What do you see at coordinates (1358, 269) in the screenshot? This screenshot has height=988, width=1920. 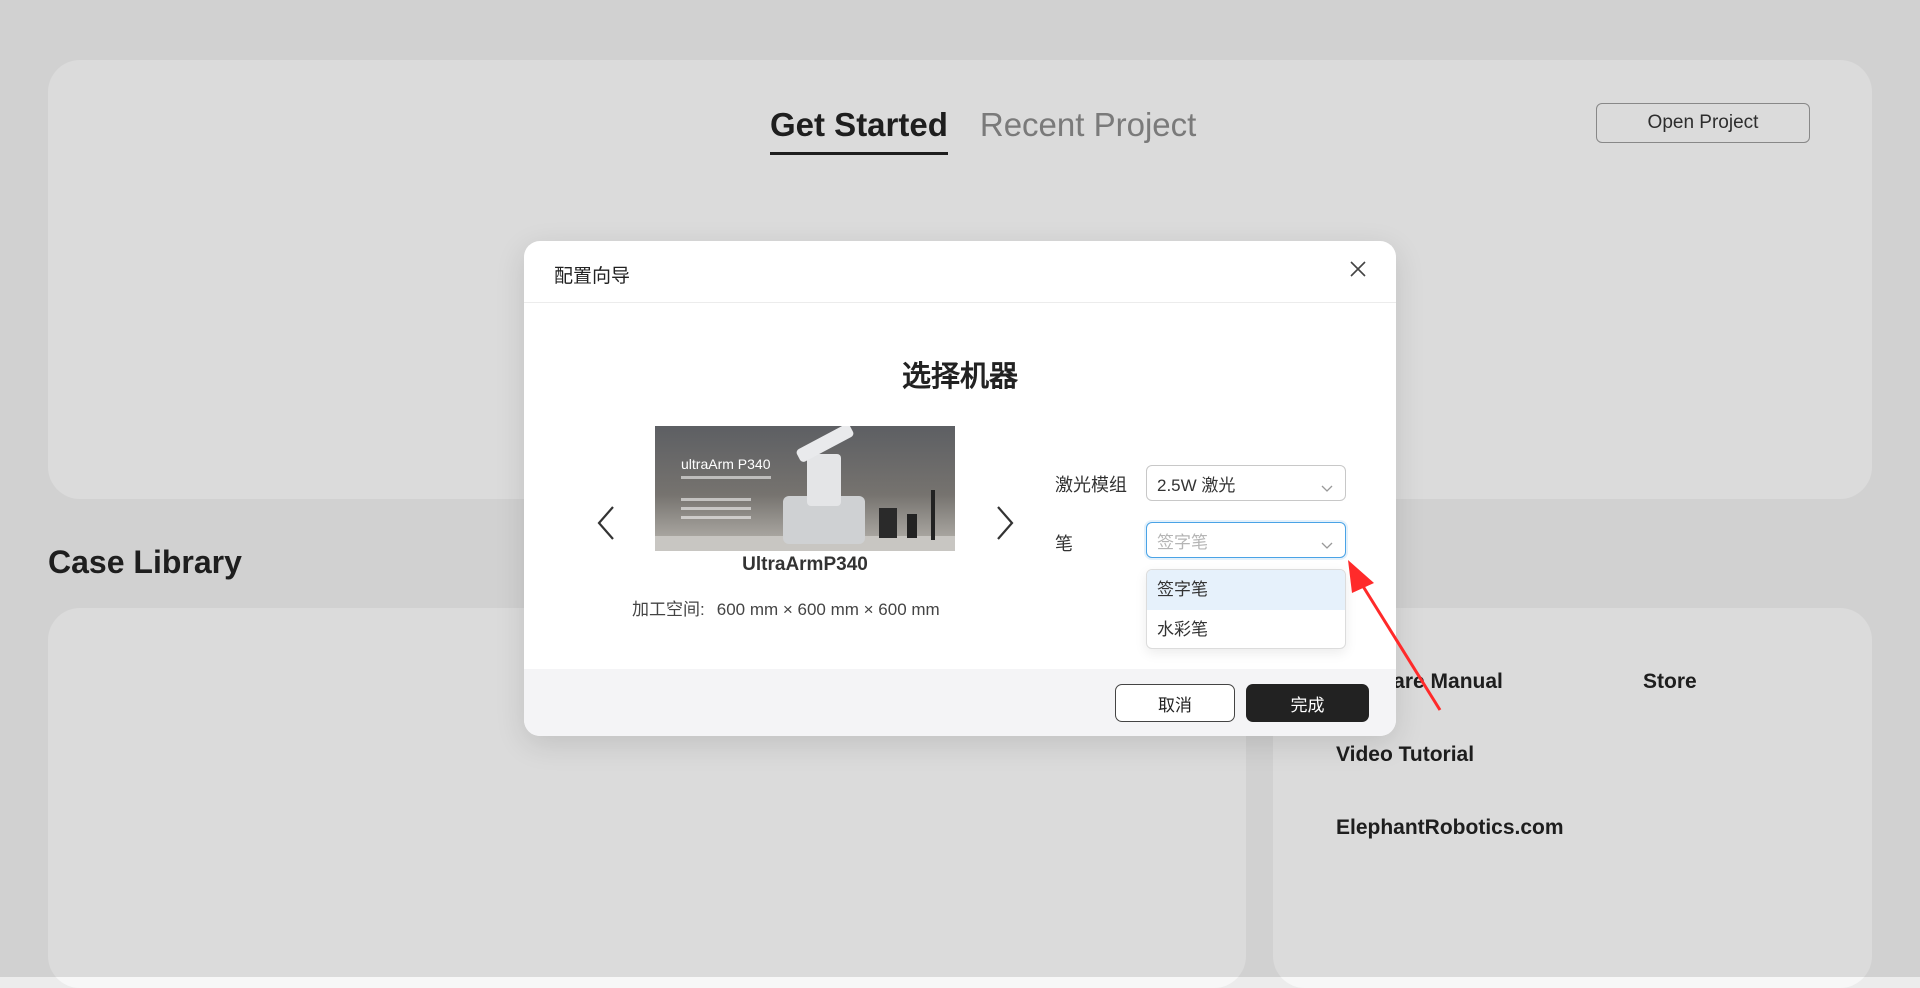 I see `close-icon` at bounding box center [1358, 269].